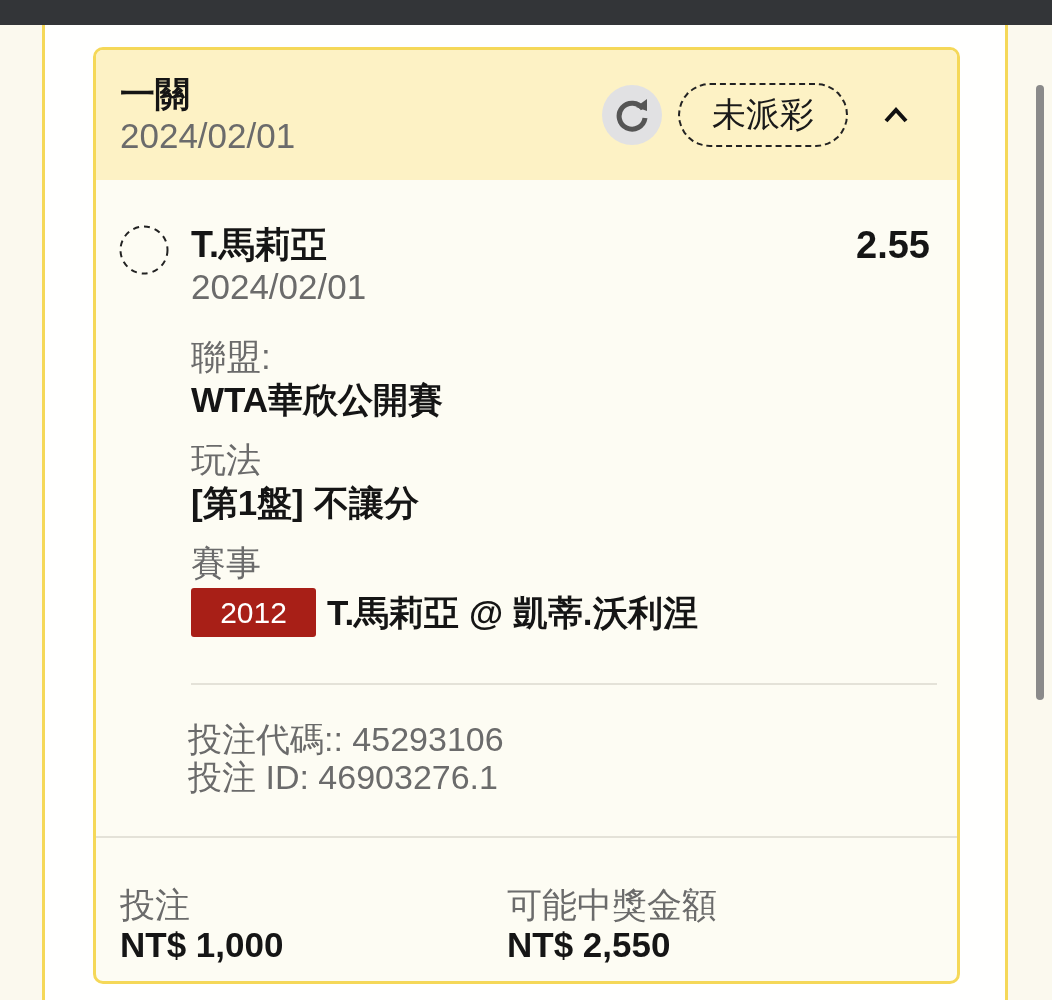 This screenshot has width=1052, height=1000. What do you see at coordinates (226, 460) in the screenshot?
I see `detail-label: 玩法` at bounding box center [226, 460].